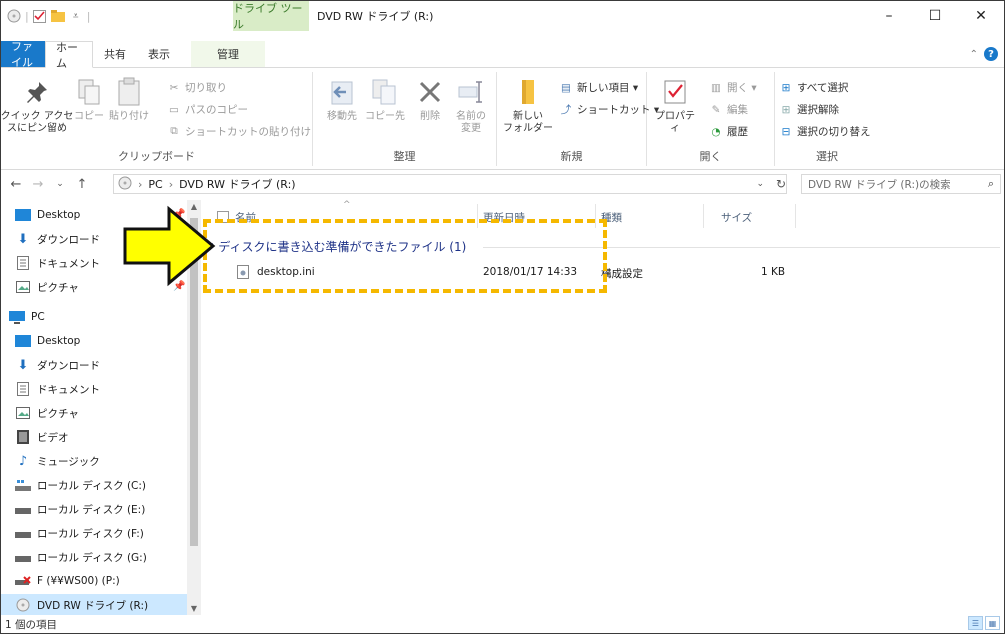  What do you see at coordinates (728, 131) in the screenshot?
I see `history-button: ◔ 履歴` at bounding box center [728, 131].